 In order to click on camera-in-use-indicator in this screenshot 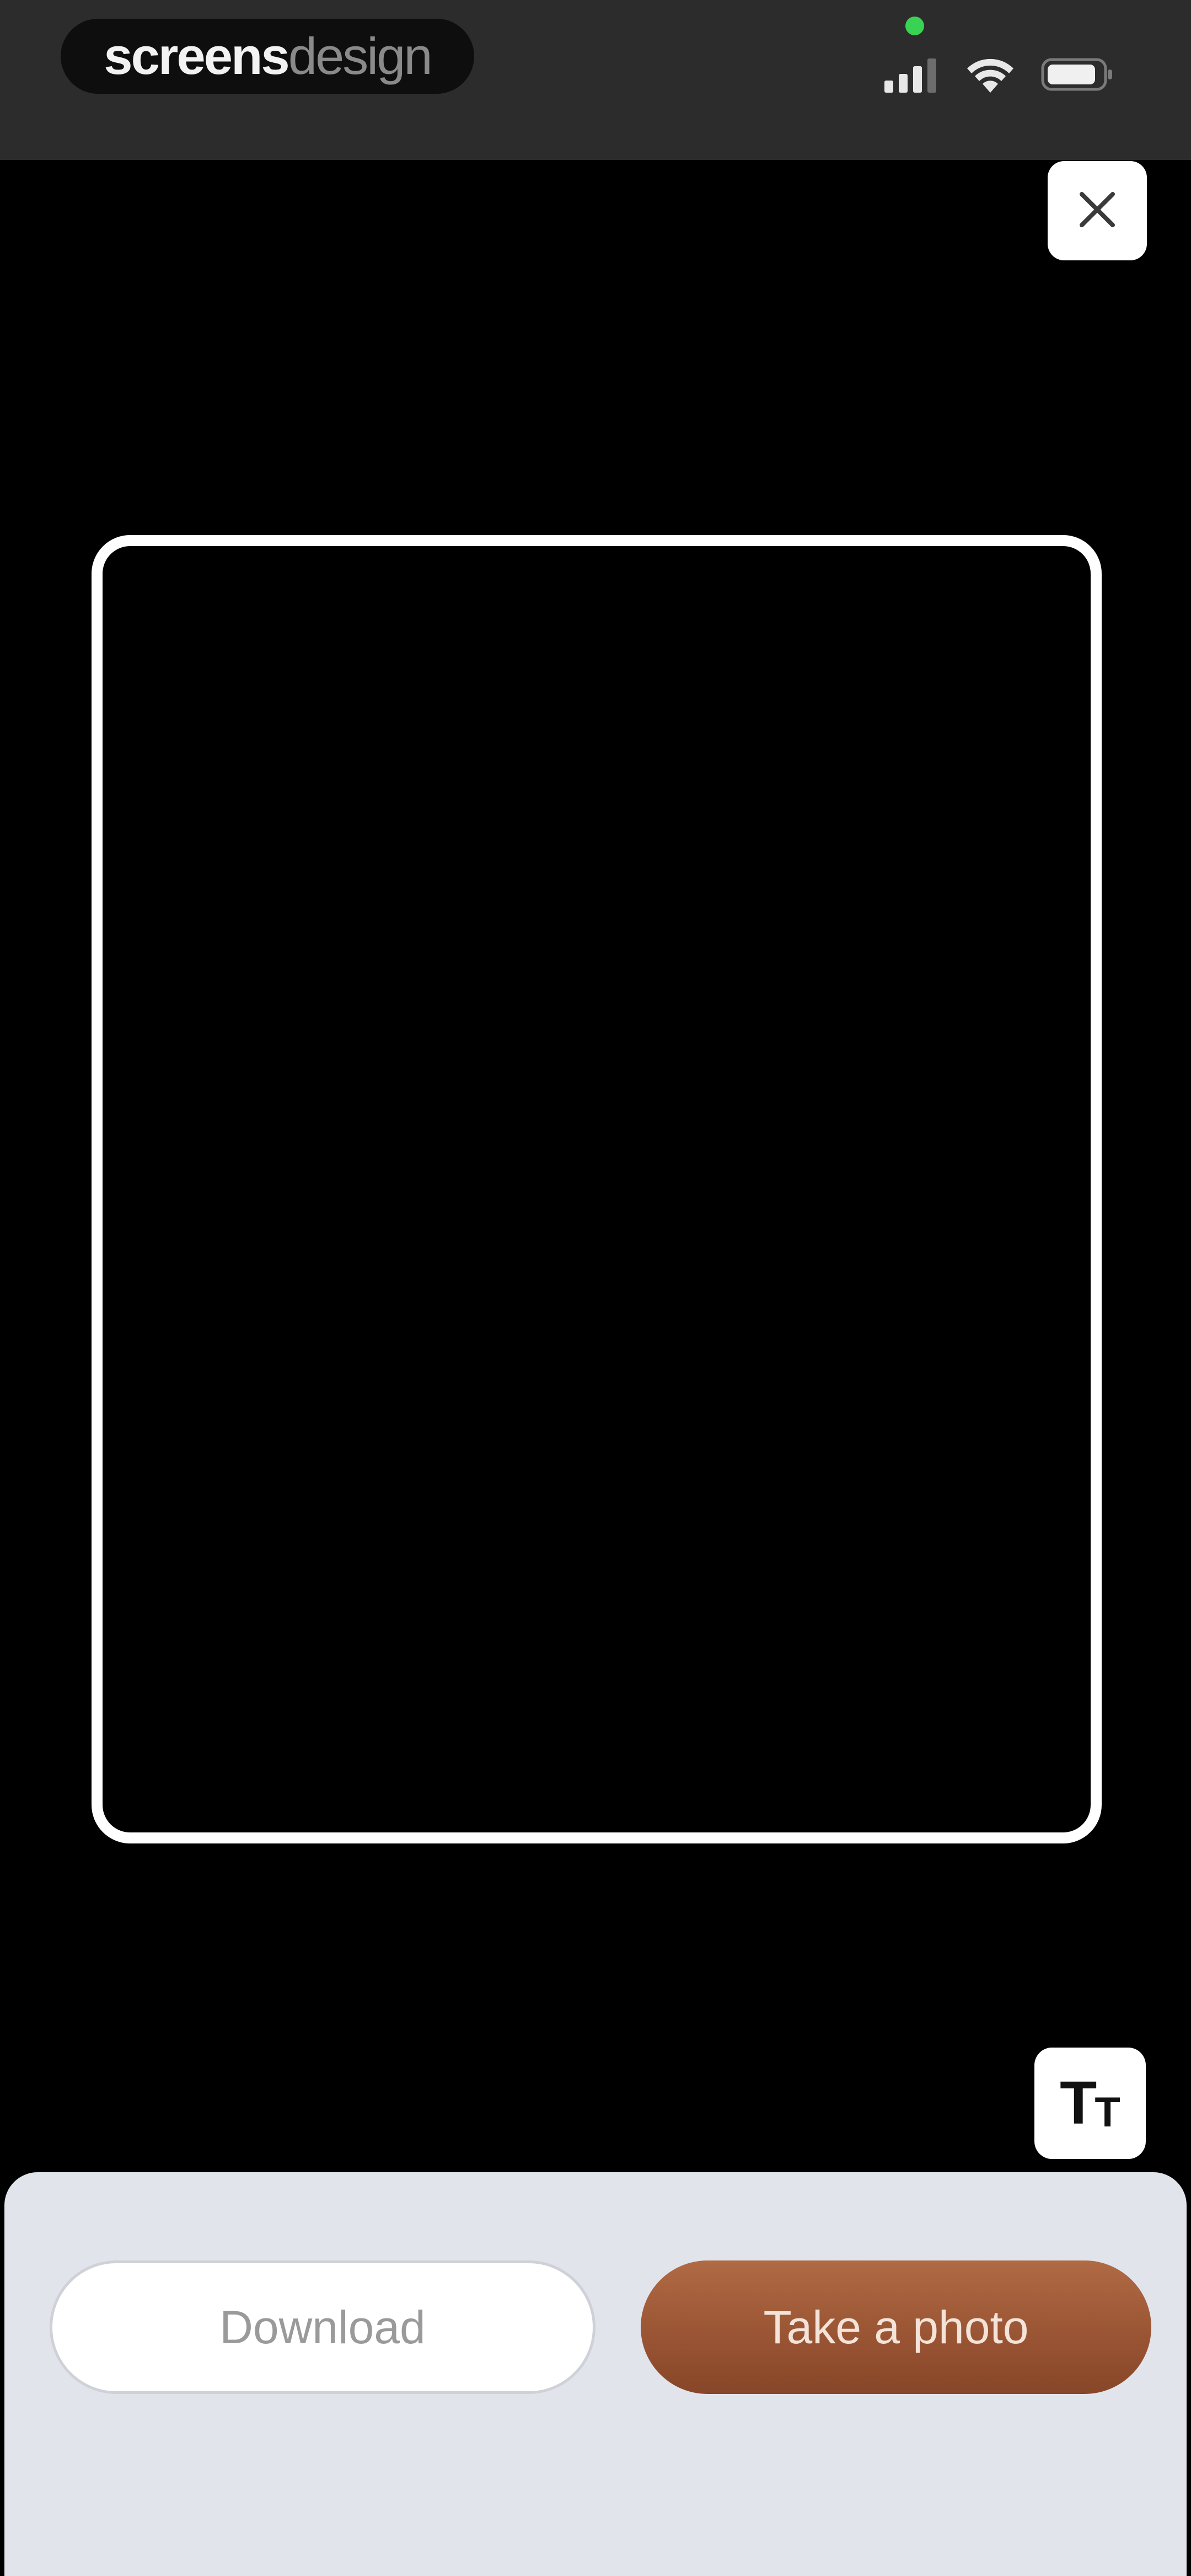, I will do `click(914, 26)`.